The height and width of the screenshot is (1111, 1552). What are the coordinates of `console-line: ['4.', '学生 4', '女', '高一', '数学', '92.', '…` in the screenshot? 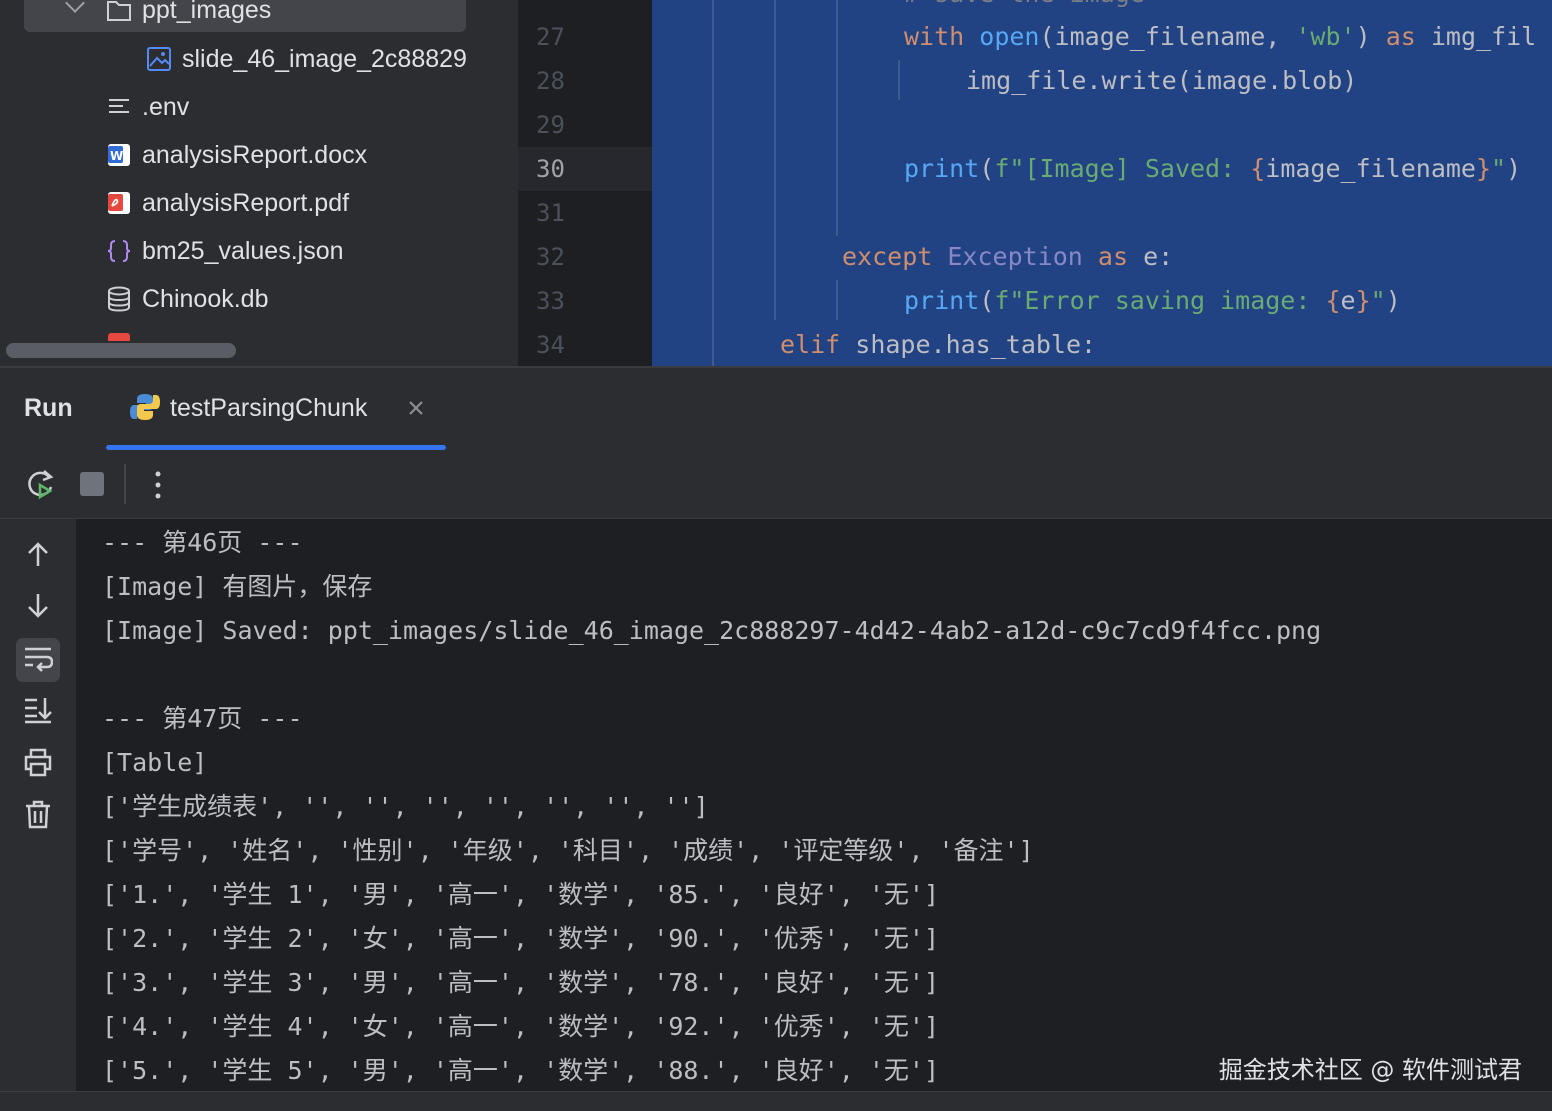 It's located at (521, 1026).